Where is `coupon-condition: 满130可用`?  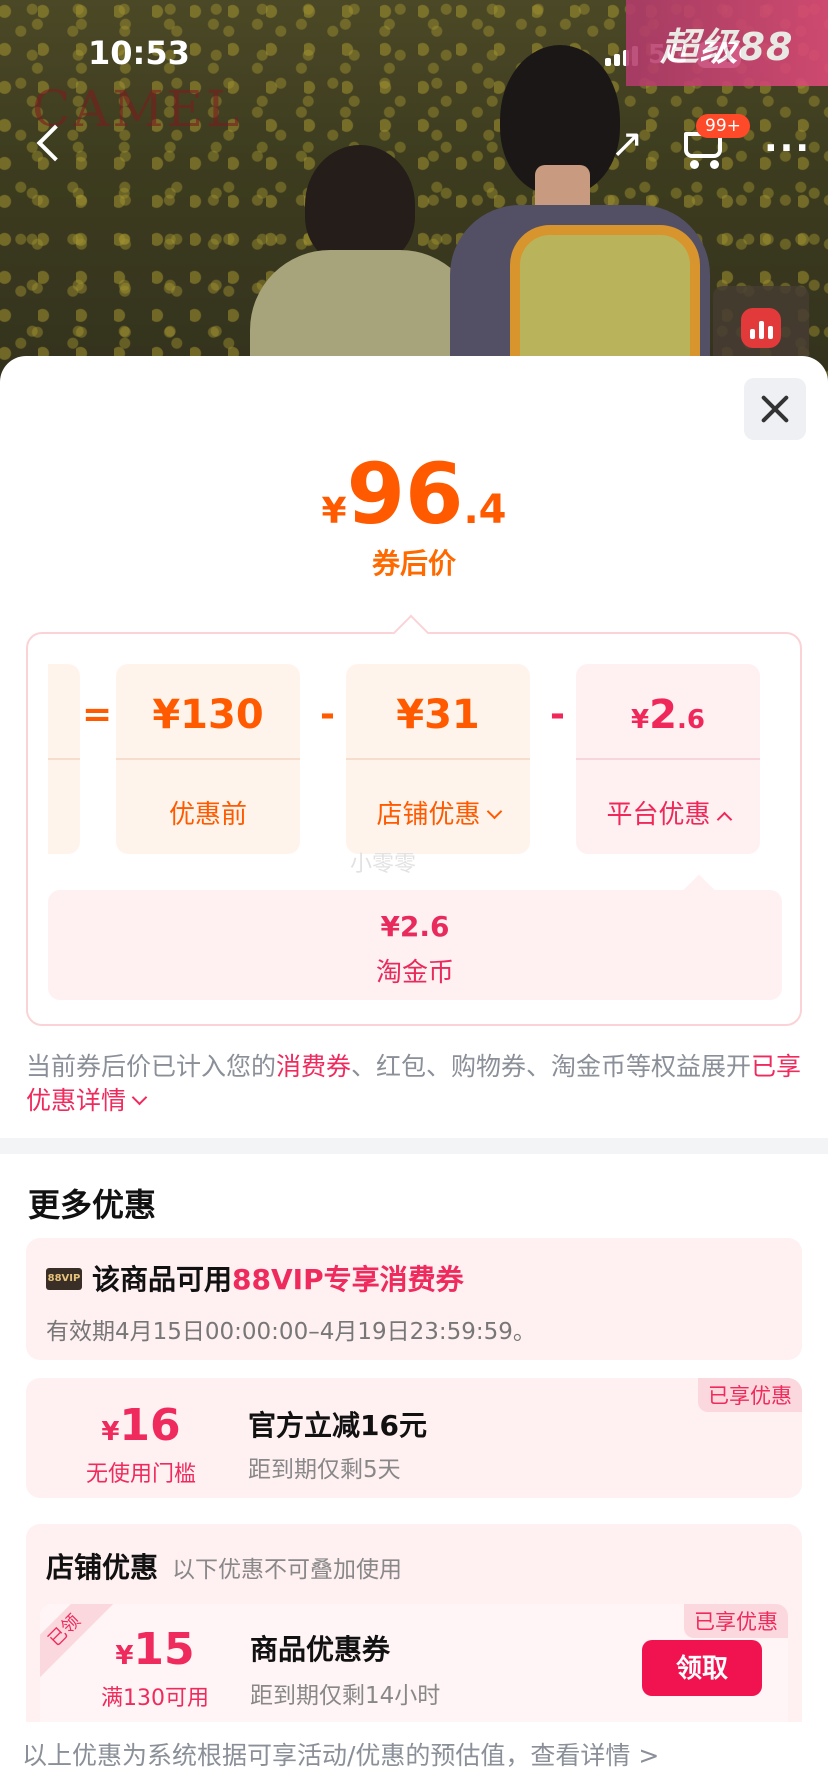
coupon-condition: 满130可用 is located at coordinates (155, 1698).